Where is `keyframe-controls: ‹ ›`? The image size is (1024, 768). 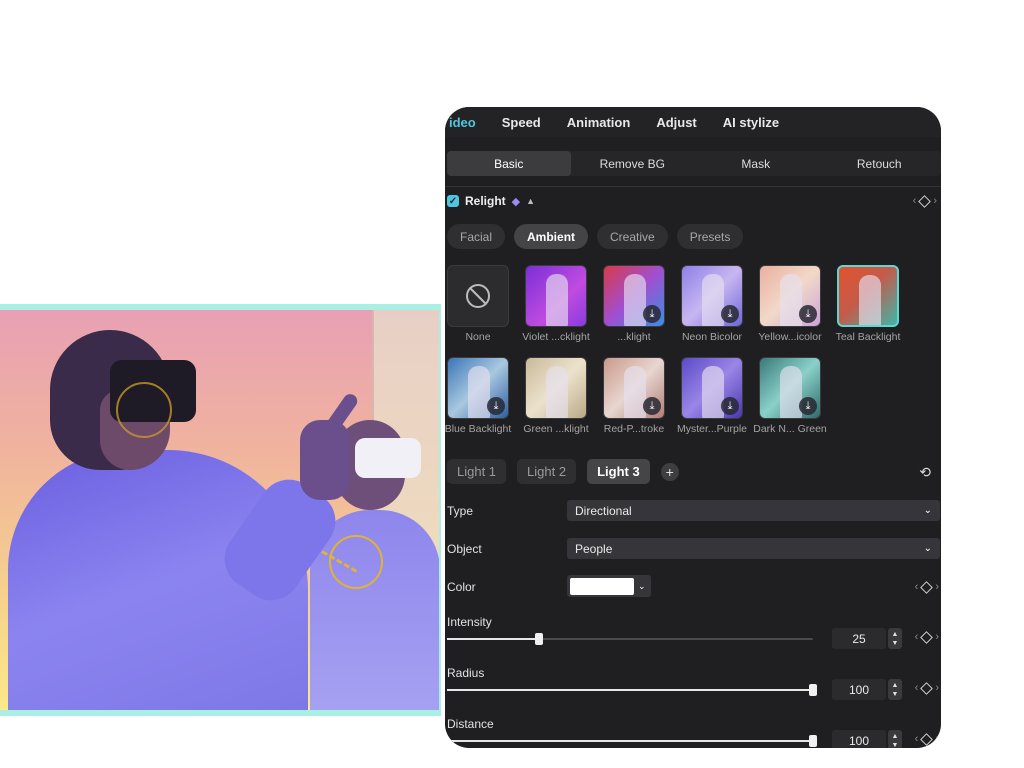
keyframe-controls: ‹ › is located at coordinates (927, 739).